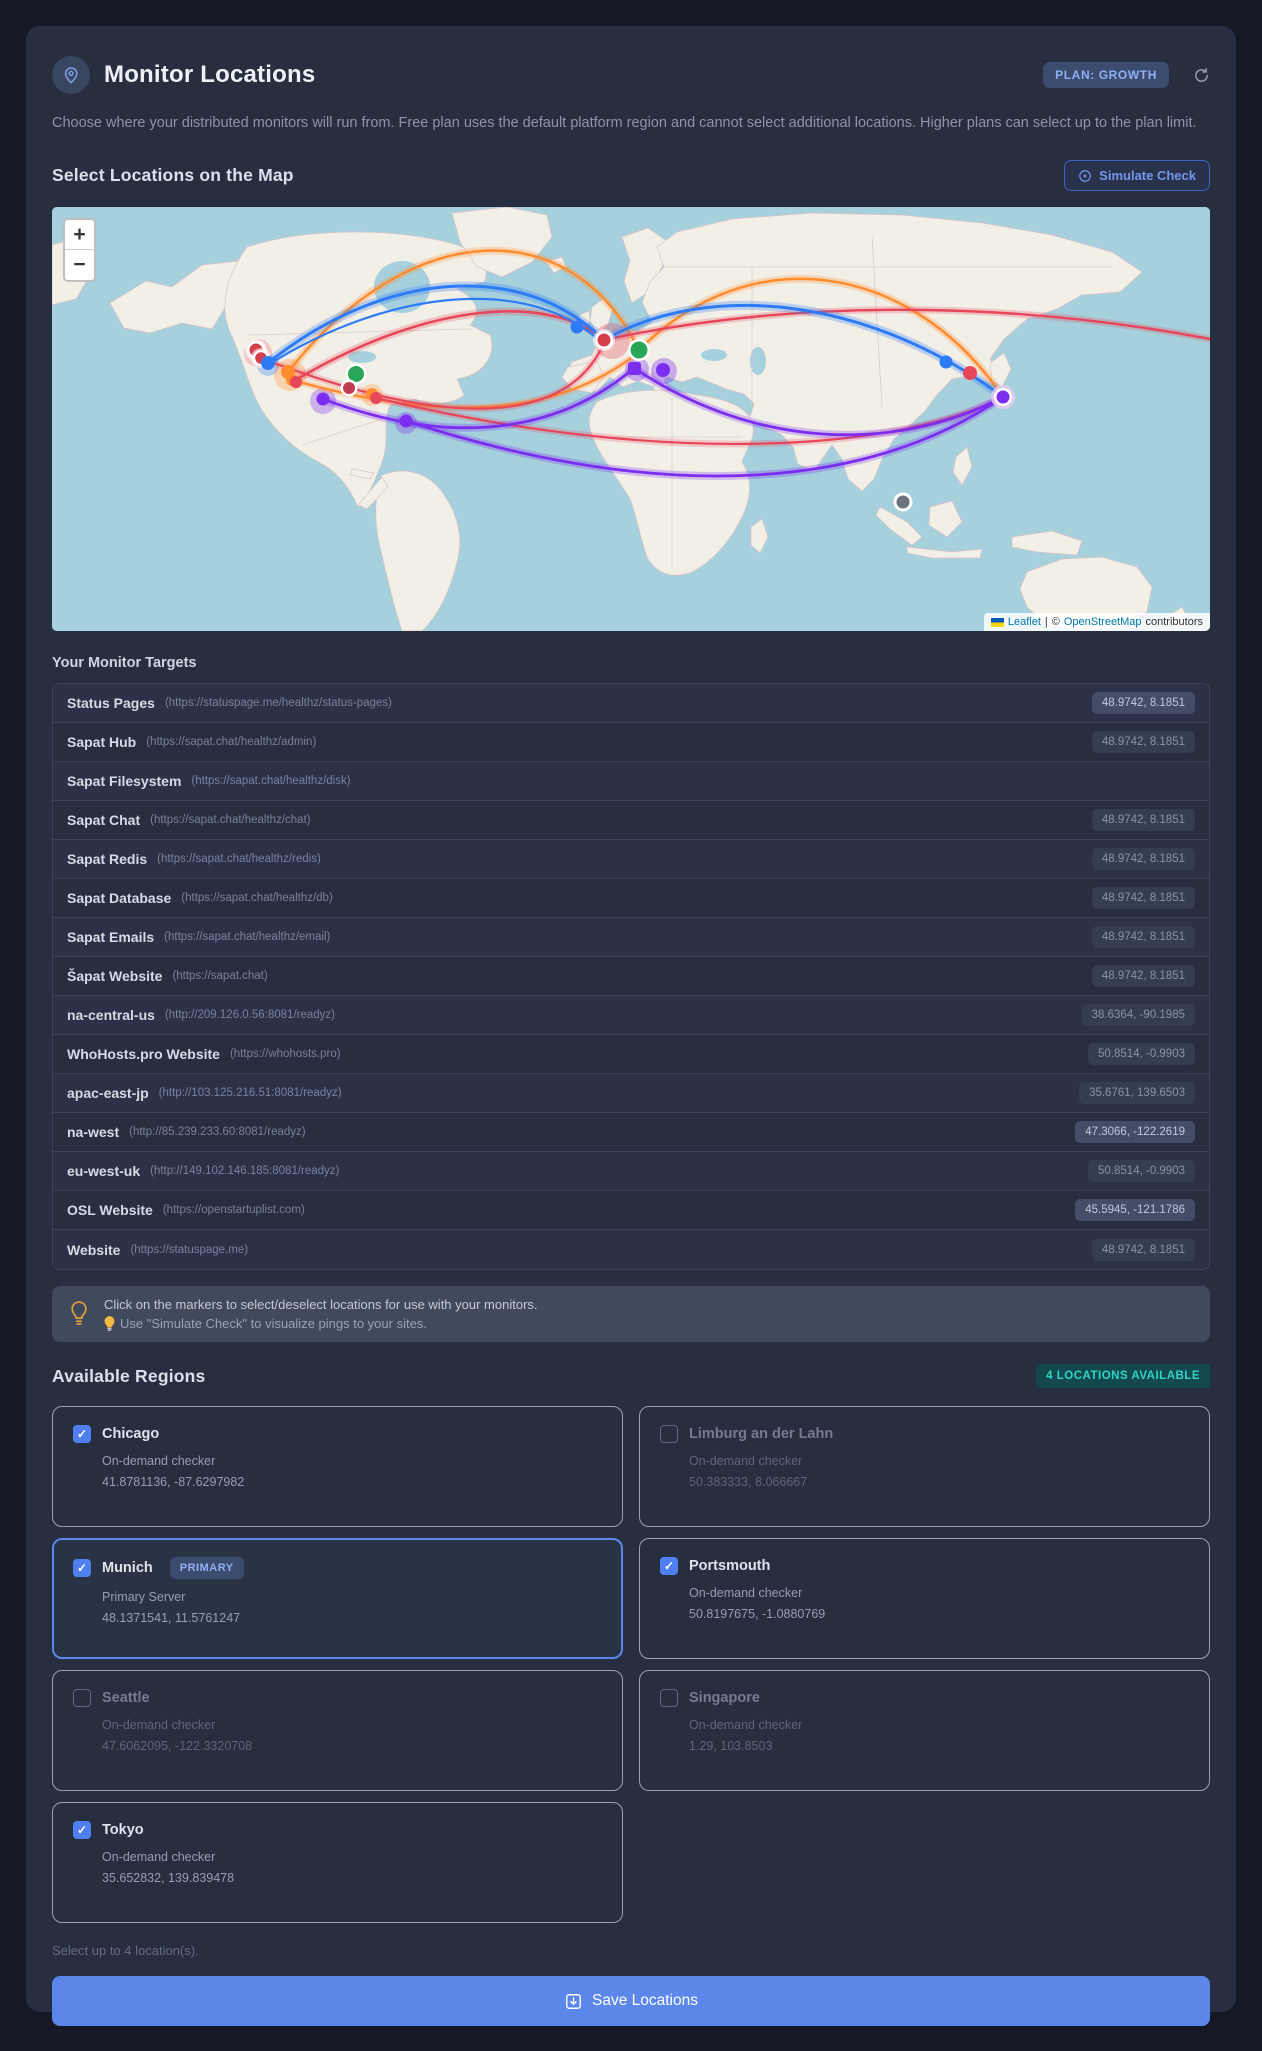 This screenshot has height=2051, width=1262. Describe the element at coordinates (1135, 1210) in the screenshot. I see `target-coordinates-badge: 45.5945, -121.1786` at that location.